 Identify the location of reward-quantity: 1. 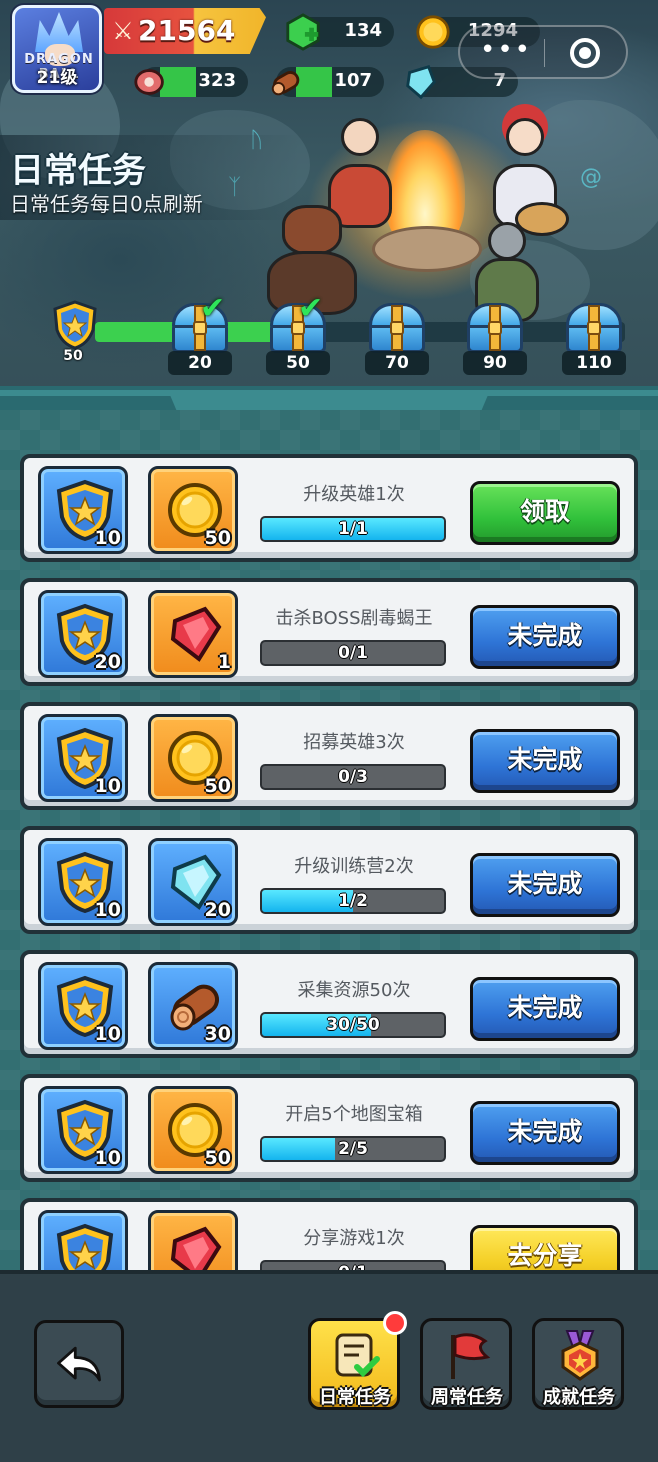
(224, 662).